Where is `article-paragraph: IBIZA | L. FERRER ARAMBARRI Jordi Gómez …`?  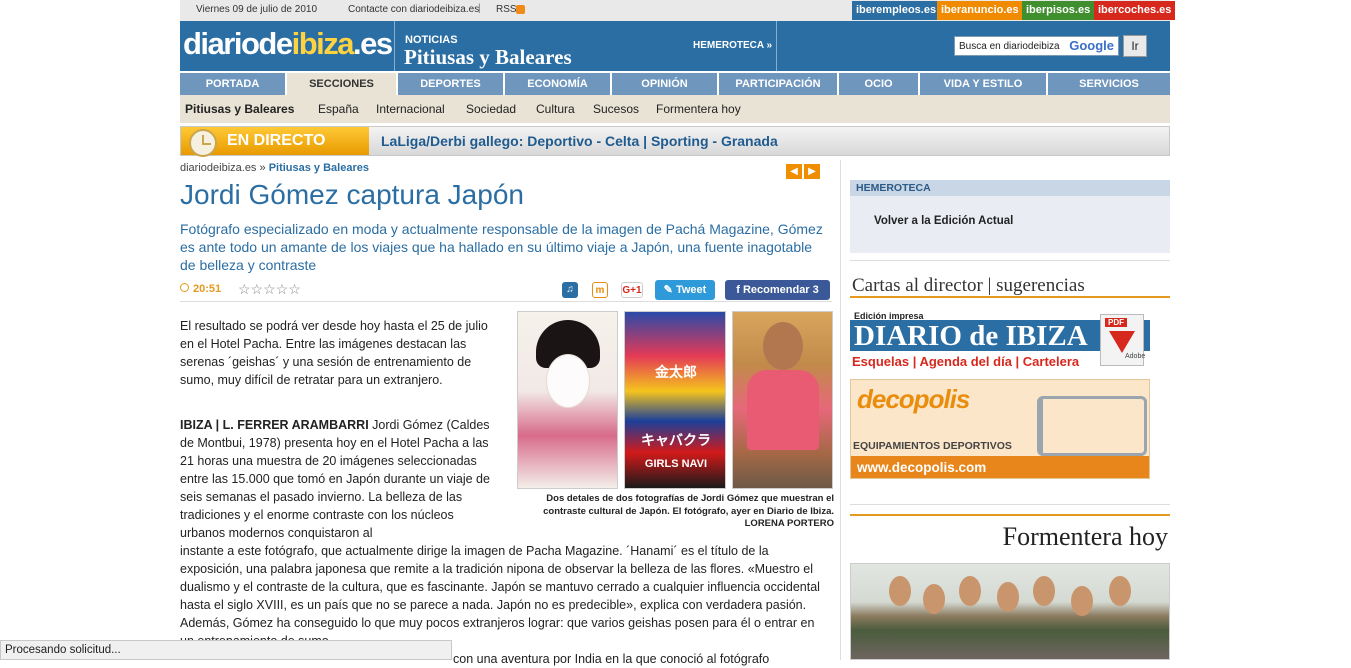 article-paragraph: IBIZA | L. FERRER ARAMBARRI Jordi Gómez … is located at coordinates (335, 479).